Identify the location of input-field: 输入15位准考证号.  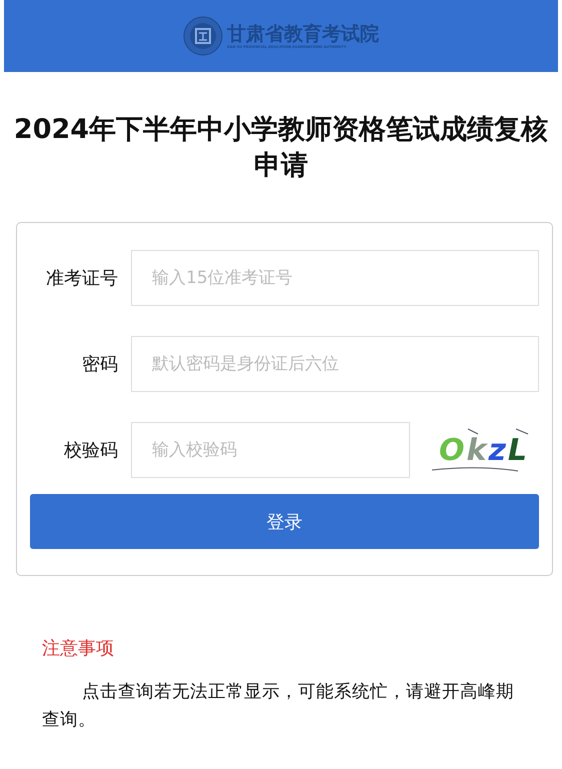
(335, 278).